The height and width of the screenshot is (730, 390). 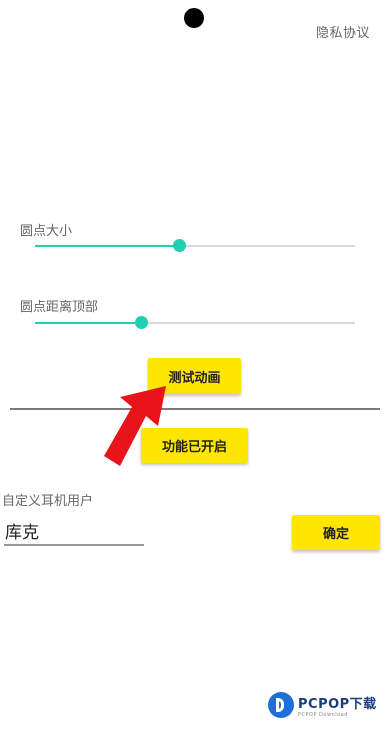 What do you see at coordinates (46, 231) in the screenshot?
I see `dot-size-label: 圆点大小` at bounding box center [46, 231].